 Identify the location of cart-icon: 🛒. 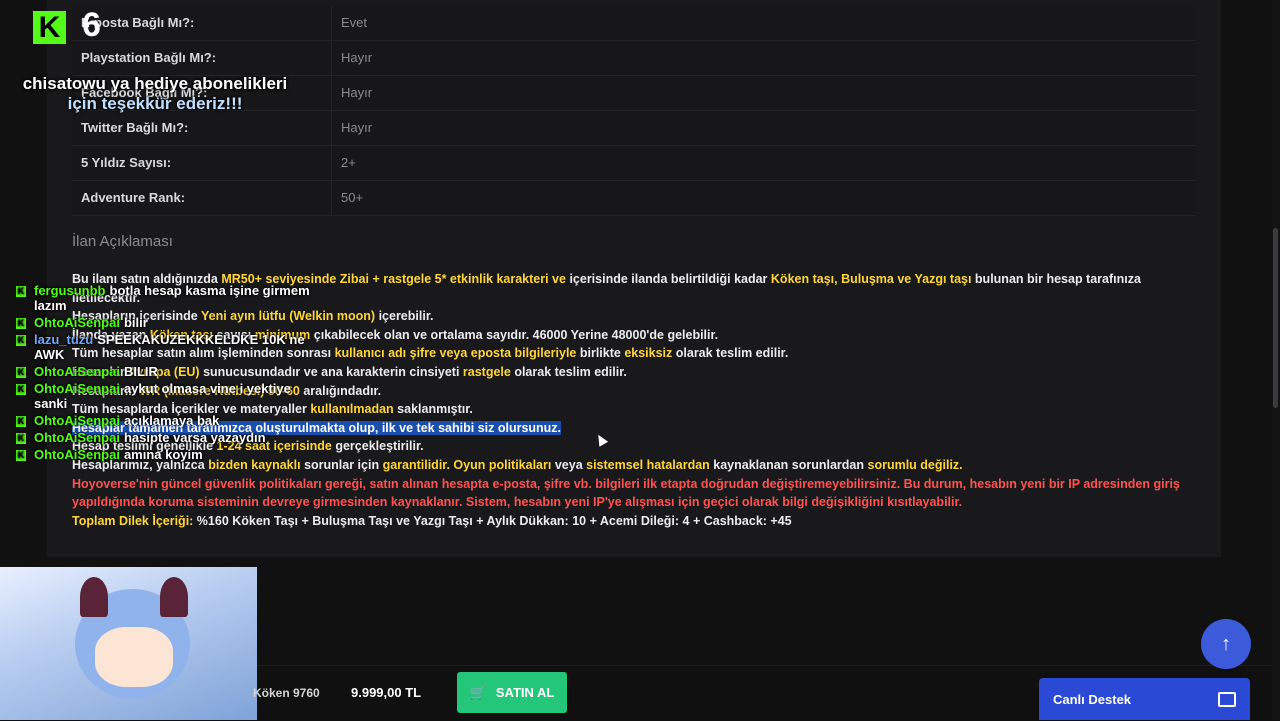
(477, 692).